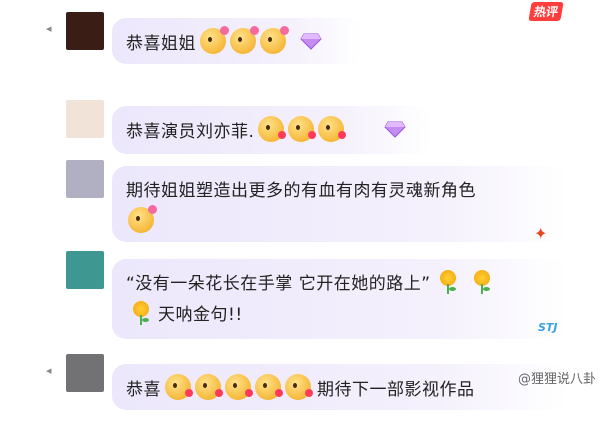 The image size is (600, 421). I want to click on comment-text: 恭喜演员刘亦菲., so click(190, 131).